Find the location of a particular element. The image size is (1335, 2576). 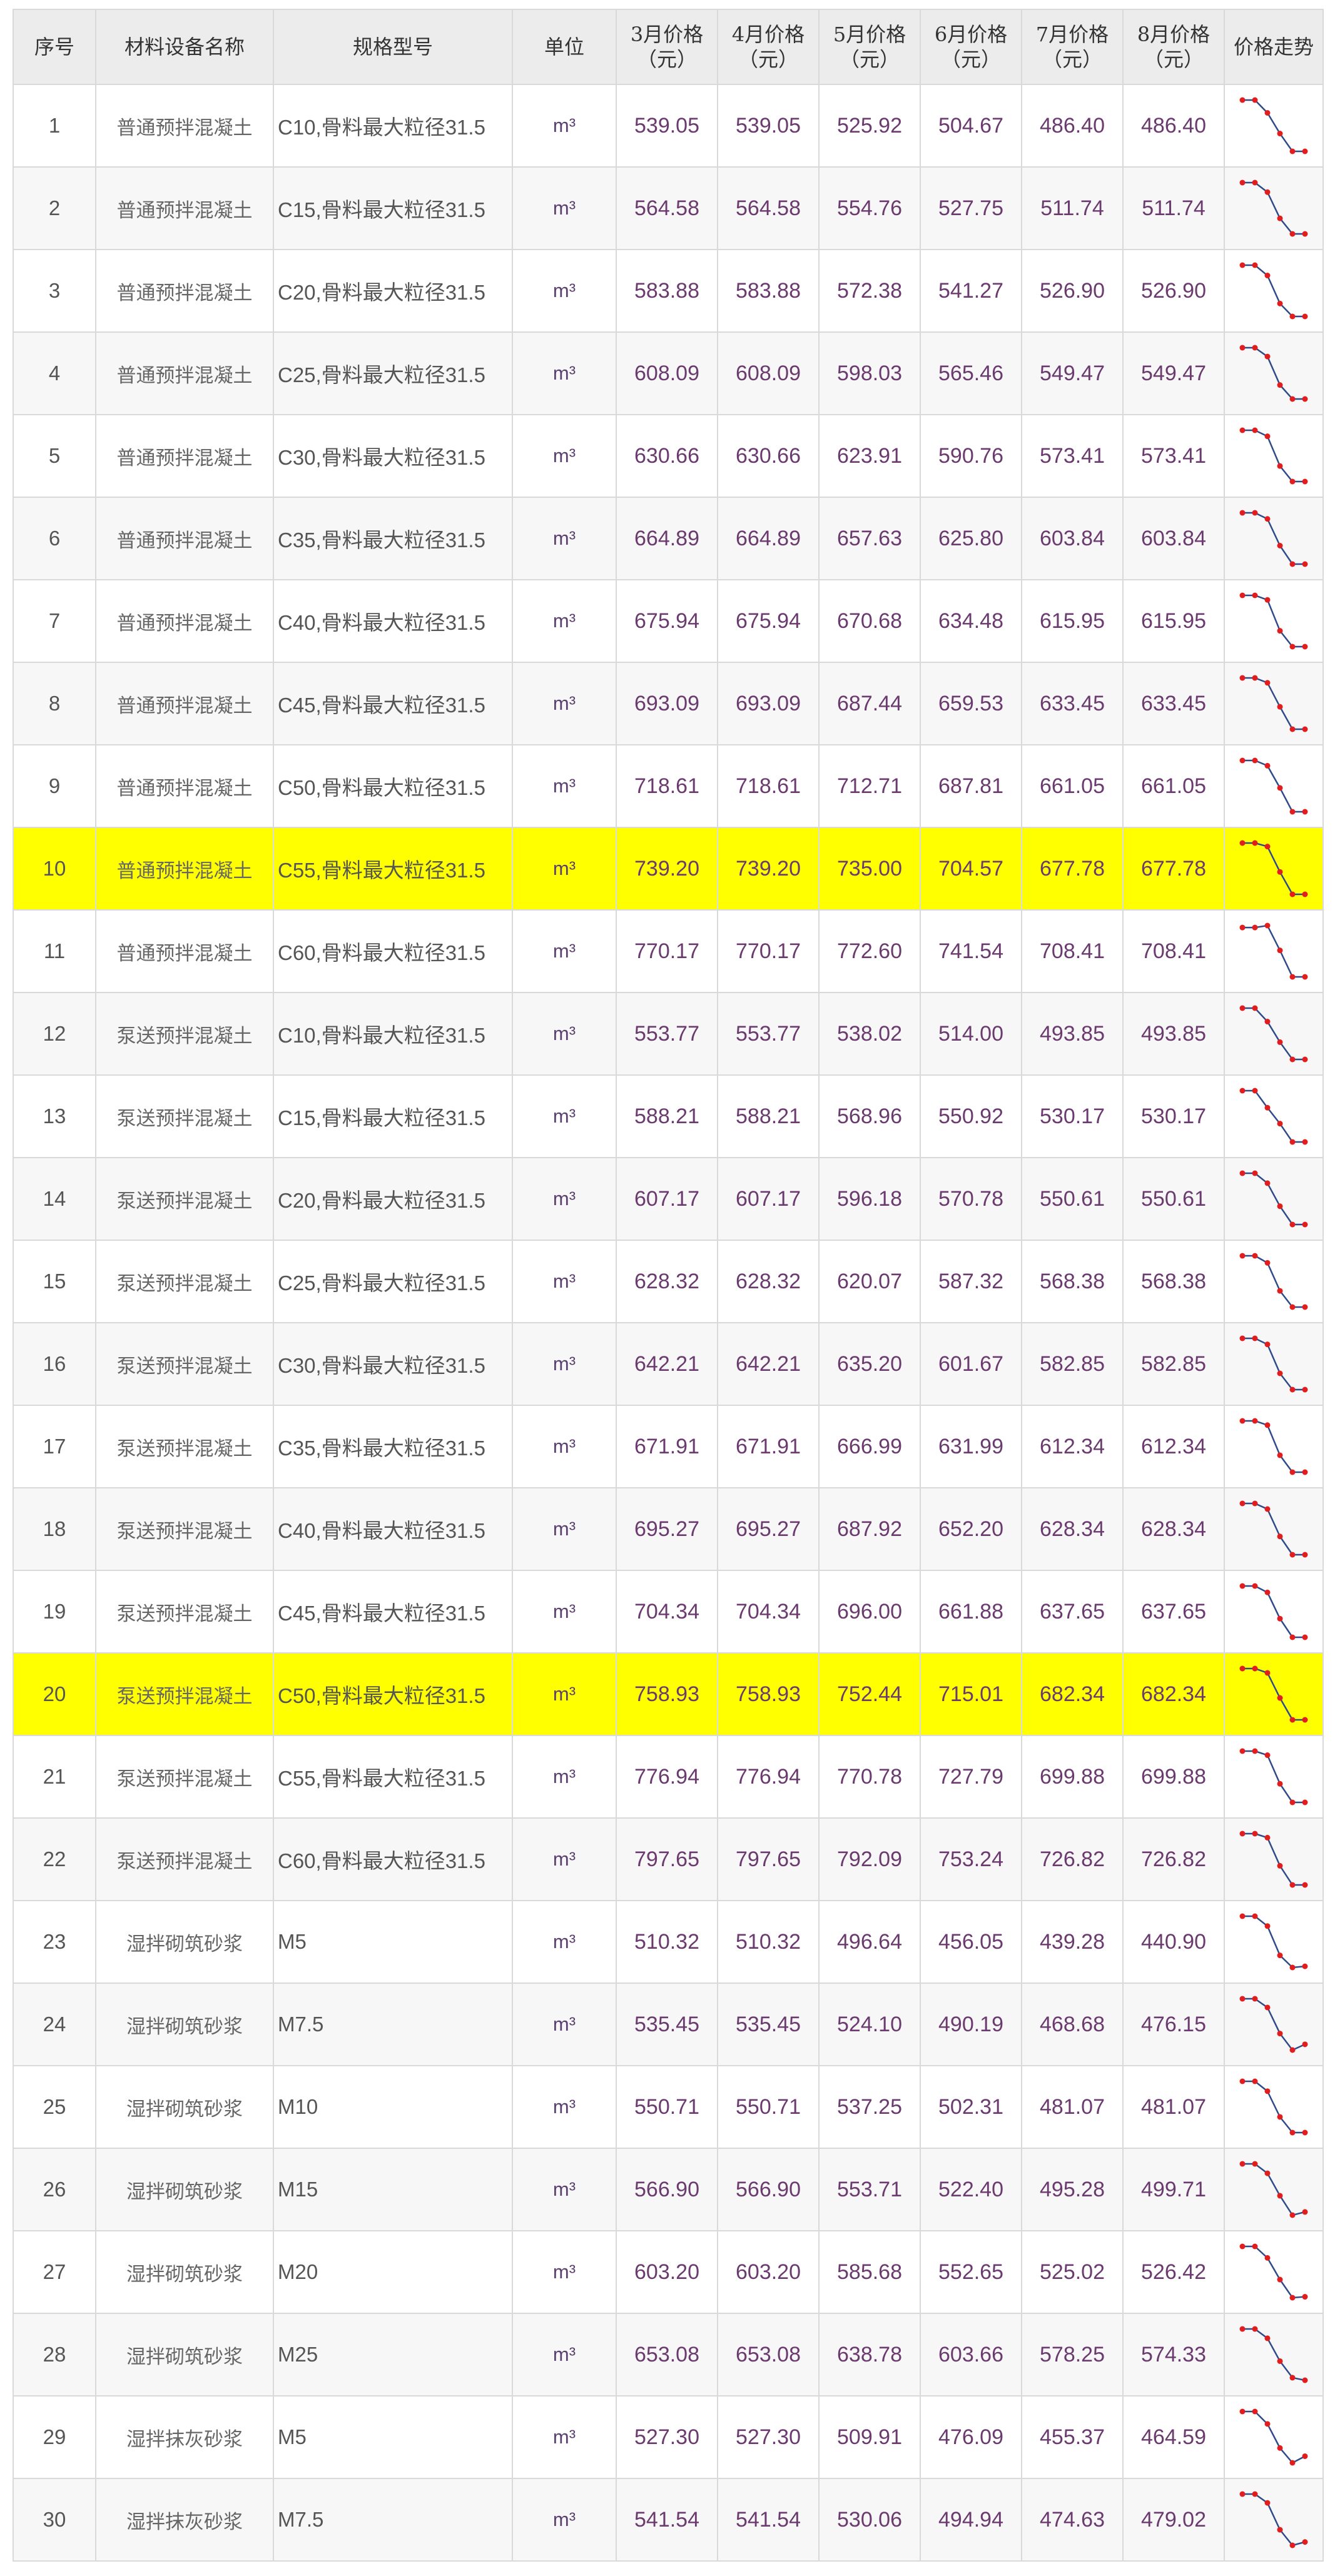

price-jun: 504.67 is located at coordinates (971, 126).